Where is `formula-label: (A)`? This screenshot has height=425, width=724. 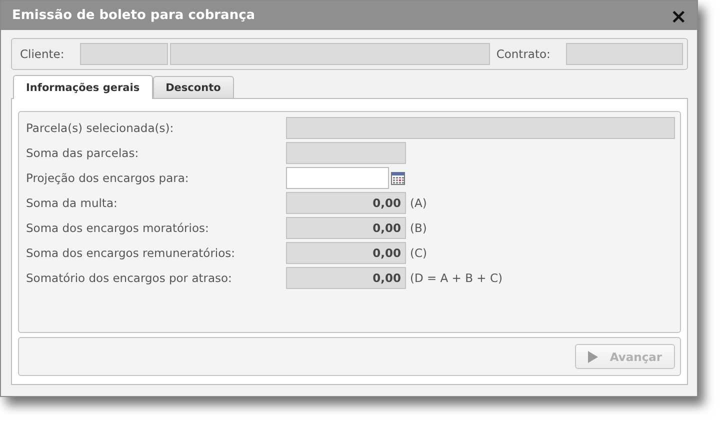
formula-label: (A) is located at coordinates (418, 203).